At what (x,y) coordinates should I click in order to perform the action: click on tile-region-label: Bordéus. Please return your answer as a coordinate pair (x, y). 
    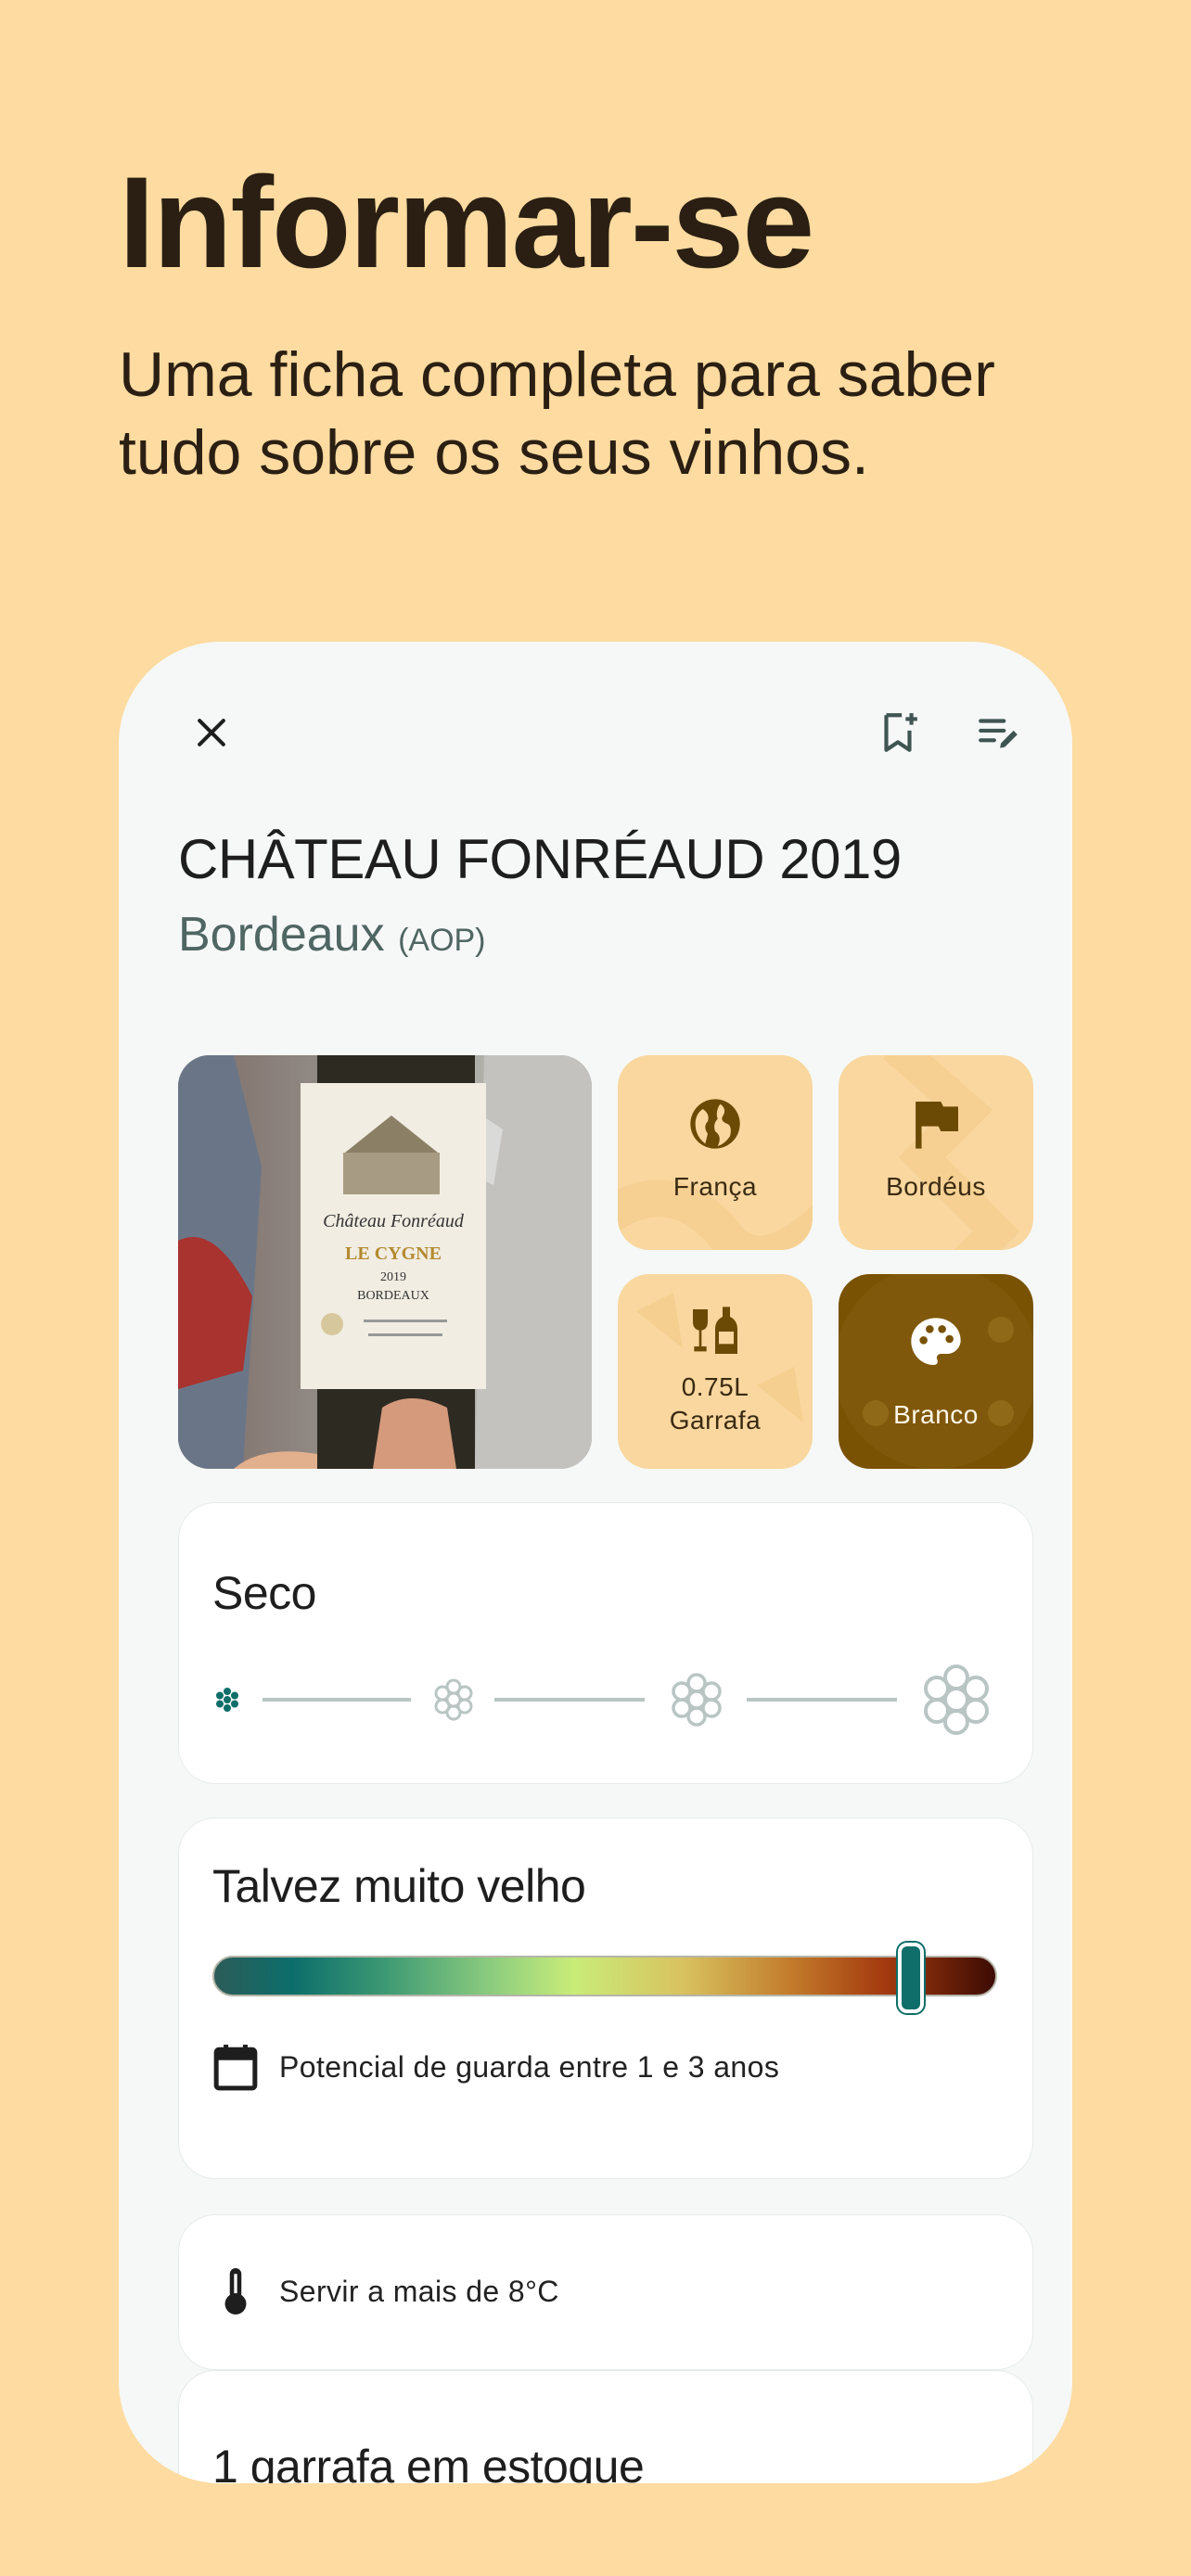
    Looking at the image, I should click on (936, 1186).